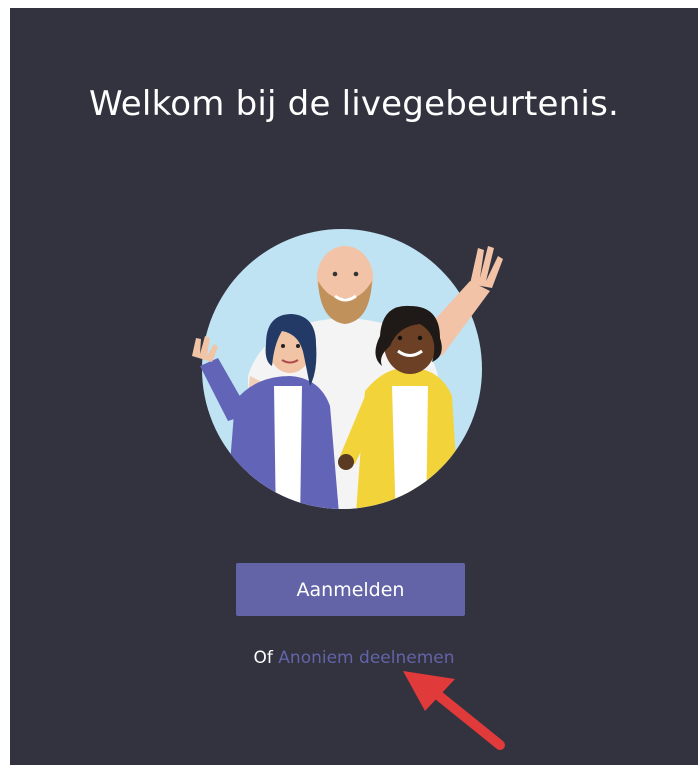 Image resolution: width=698 pixels, height=765 pixels. Describe the element at coordinates (263, 658) in the screenshot. I see `alt-prefix-text: Of` at that location.